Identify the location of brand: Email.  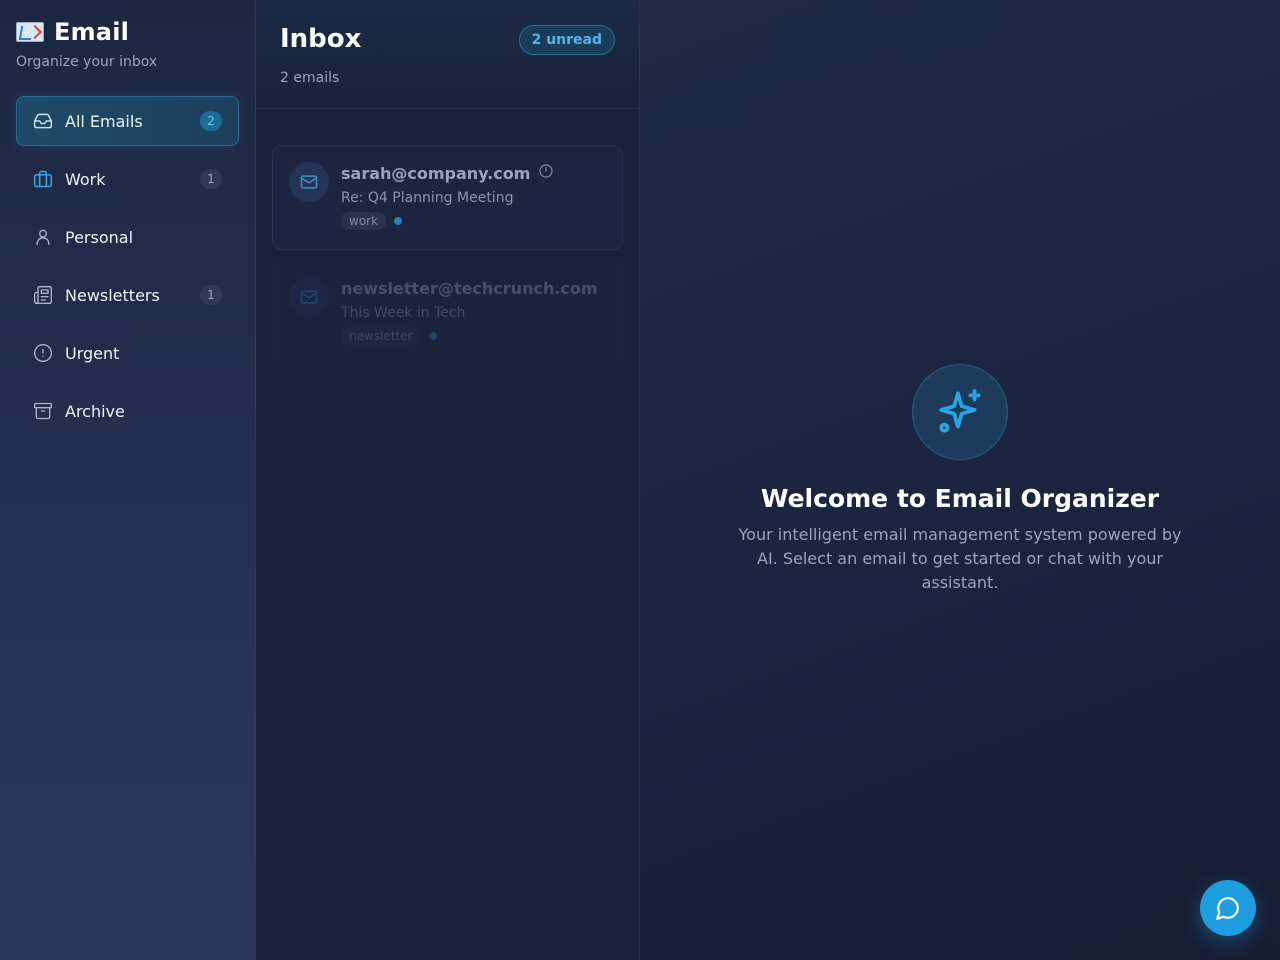
(127, 32).